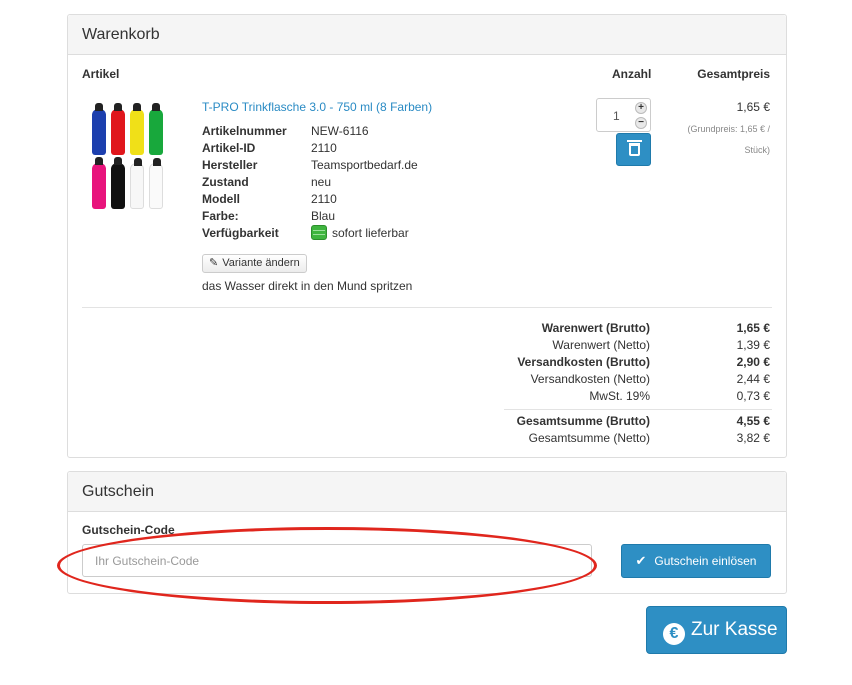 The width and height of the screenshot is (852, 685). I want to click on bottle-black, so click(118, 183).